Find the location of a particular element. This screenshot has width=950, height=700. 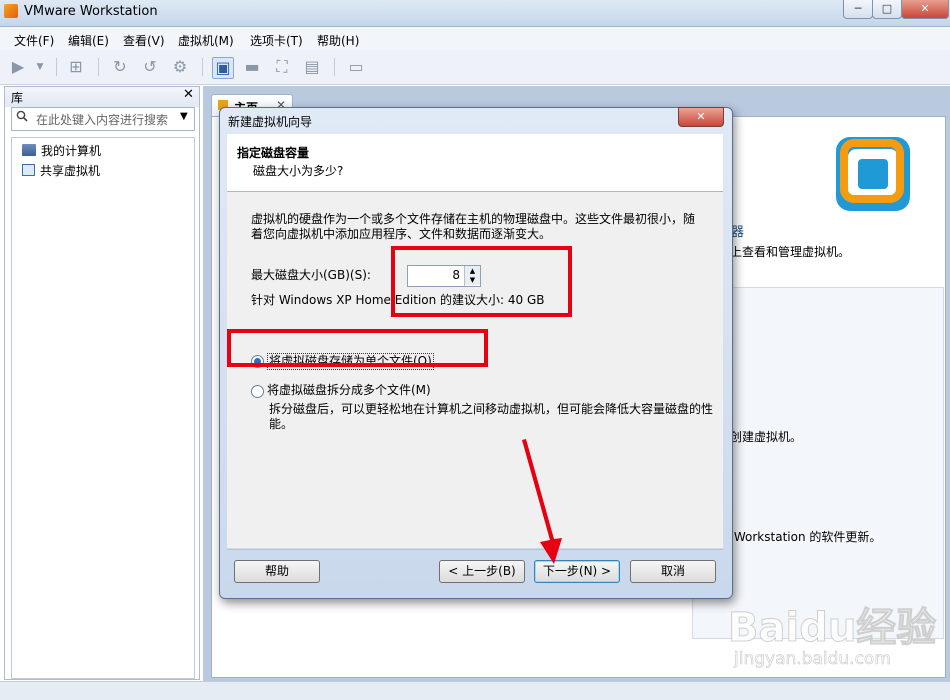

minimize-button: ─ is located at coordinates (858, 9).